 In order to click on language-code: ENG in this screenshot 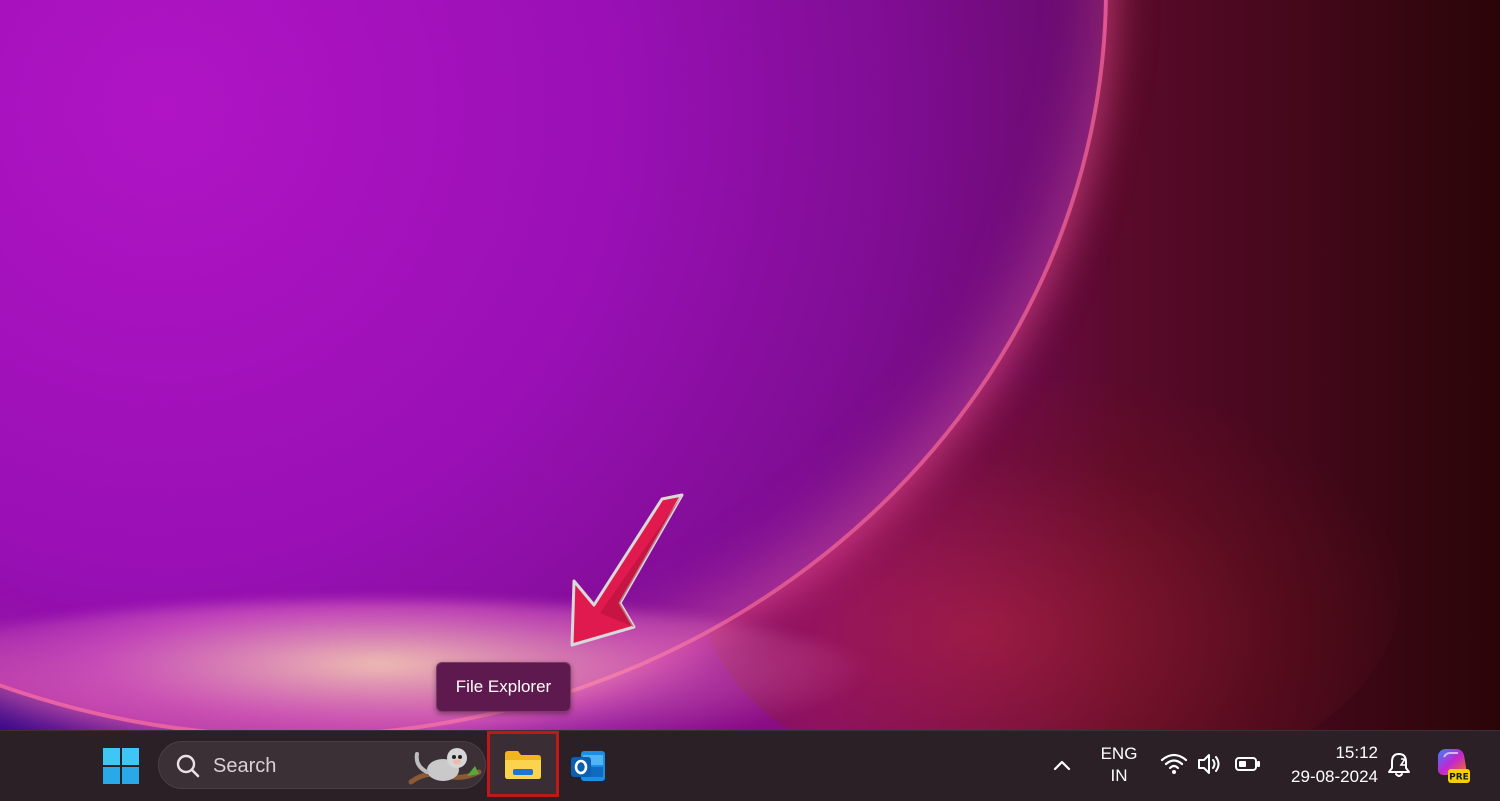, I will do `click(1119, 753)`.